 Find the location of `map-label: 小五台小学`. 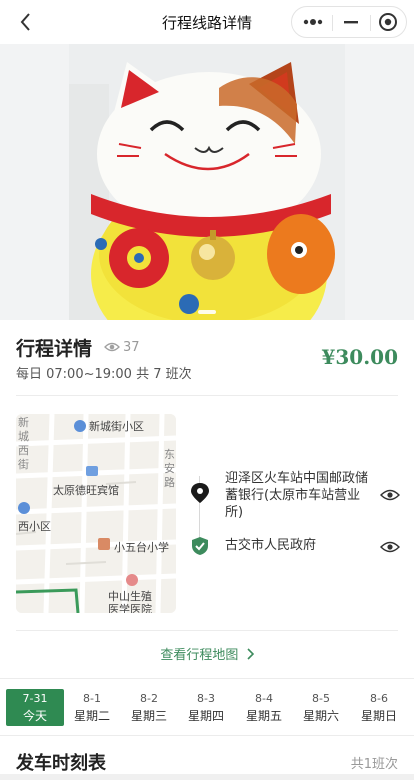

map-label: 小五台小学 is located at coordinates (141, 547).